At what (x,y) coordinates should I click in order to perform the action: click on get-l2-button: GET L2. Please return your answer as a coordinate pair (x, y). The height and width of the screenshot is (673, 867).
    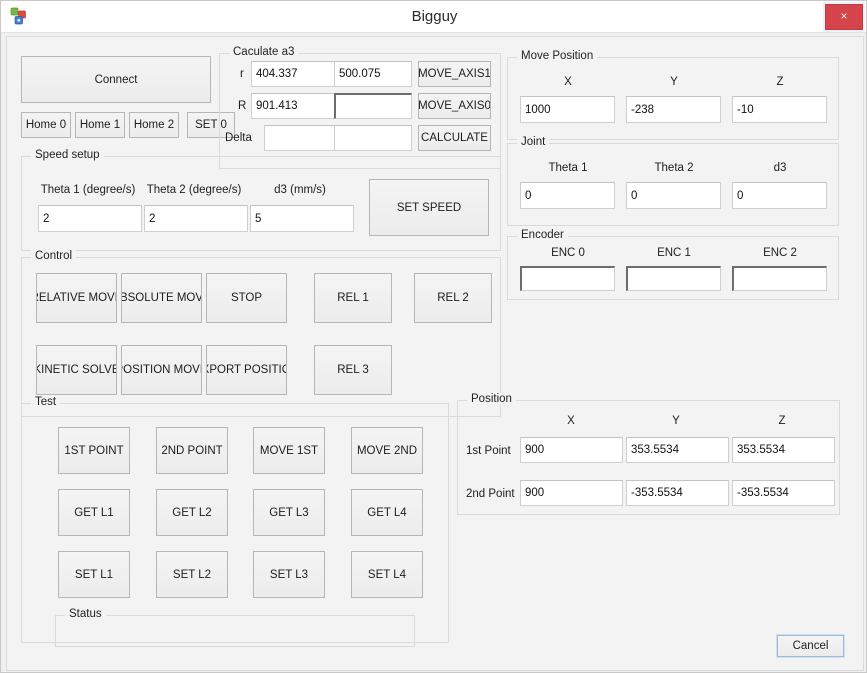
    Looking at the image, I should click on (192, 512).